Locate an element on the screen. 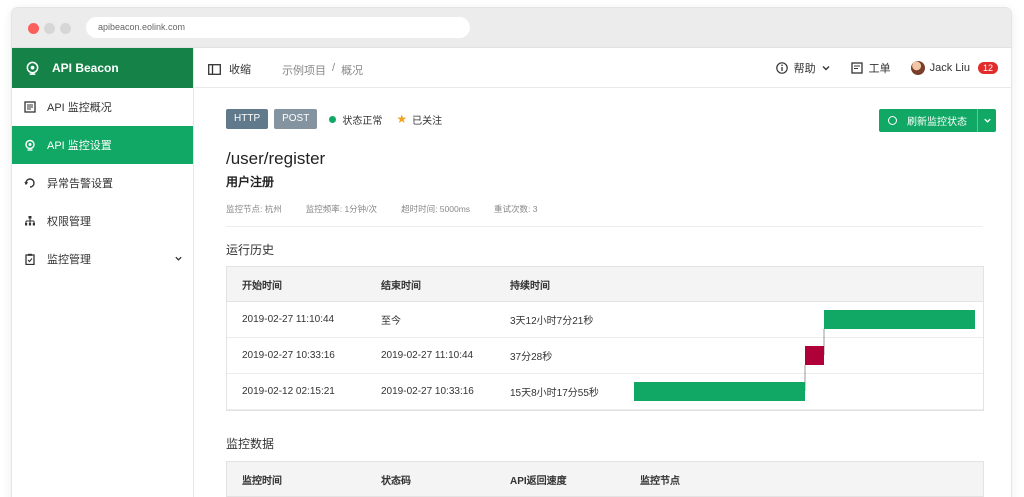 The image size is (1024, 497). api-path: /user/register is located at coordinates (276, 158).